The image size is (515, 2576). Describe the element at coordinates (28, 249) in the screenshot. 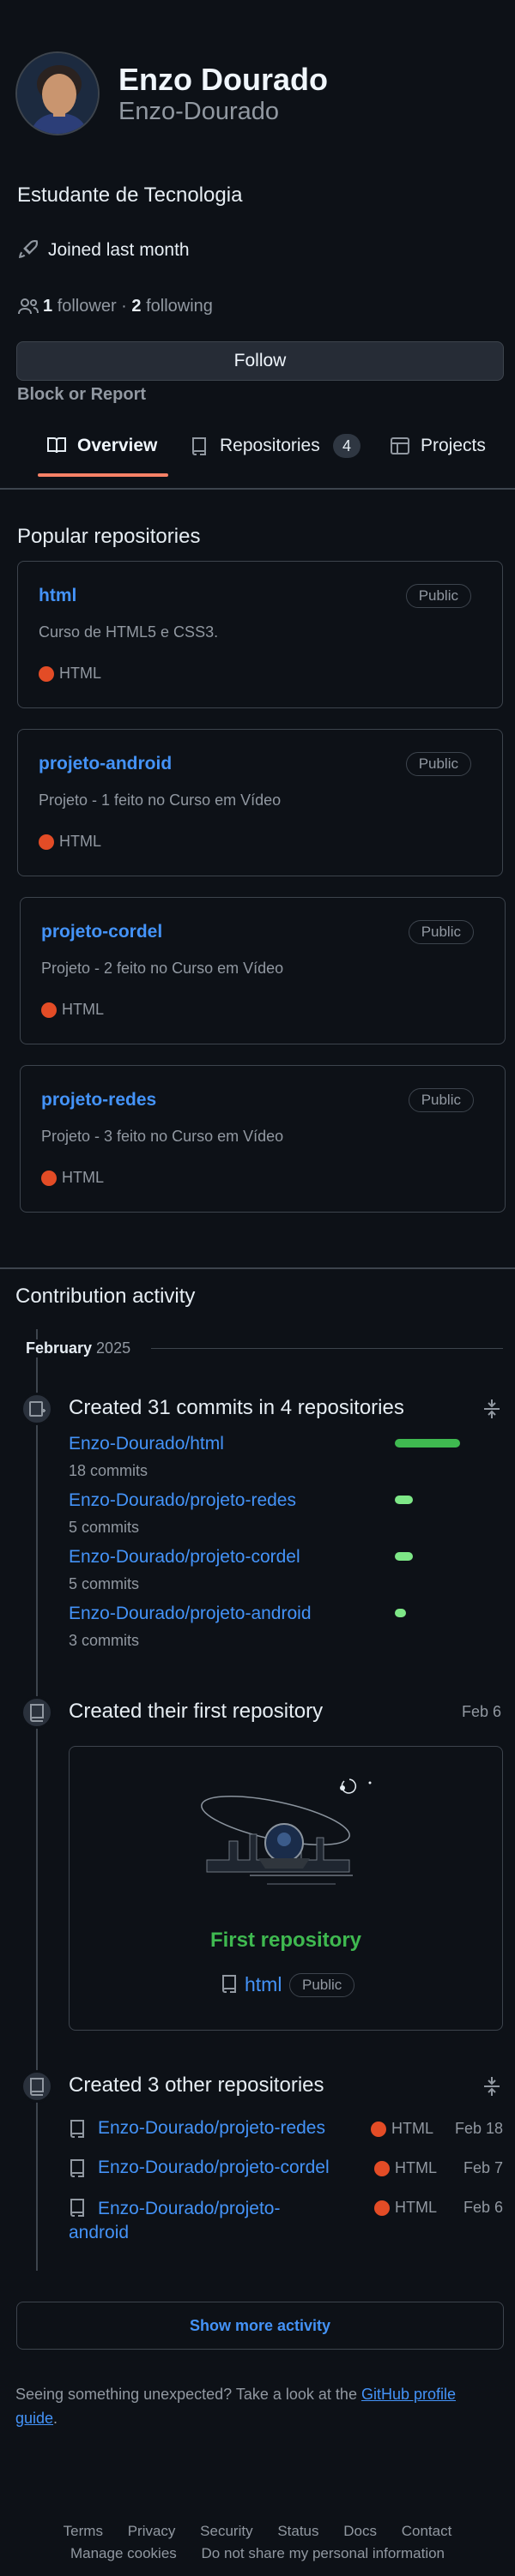

I see `rocket-icon` at that location.